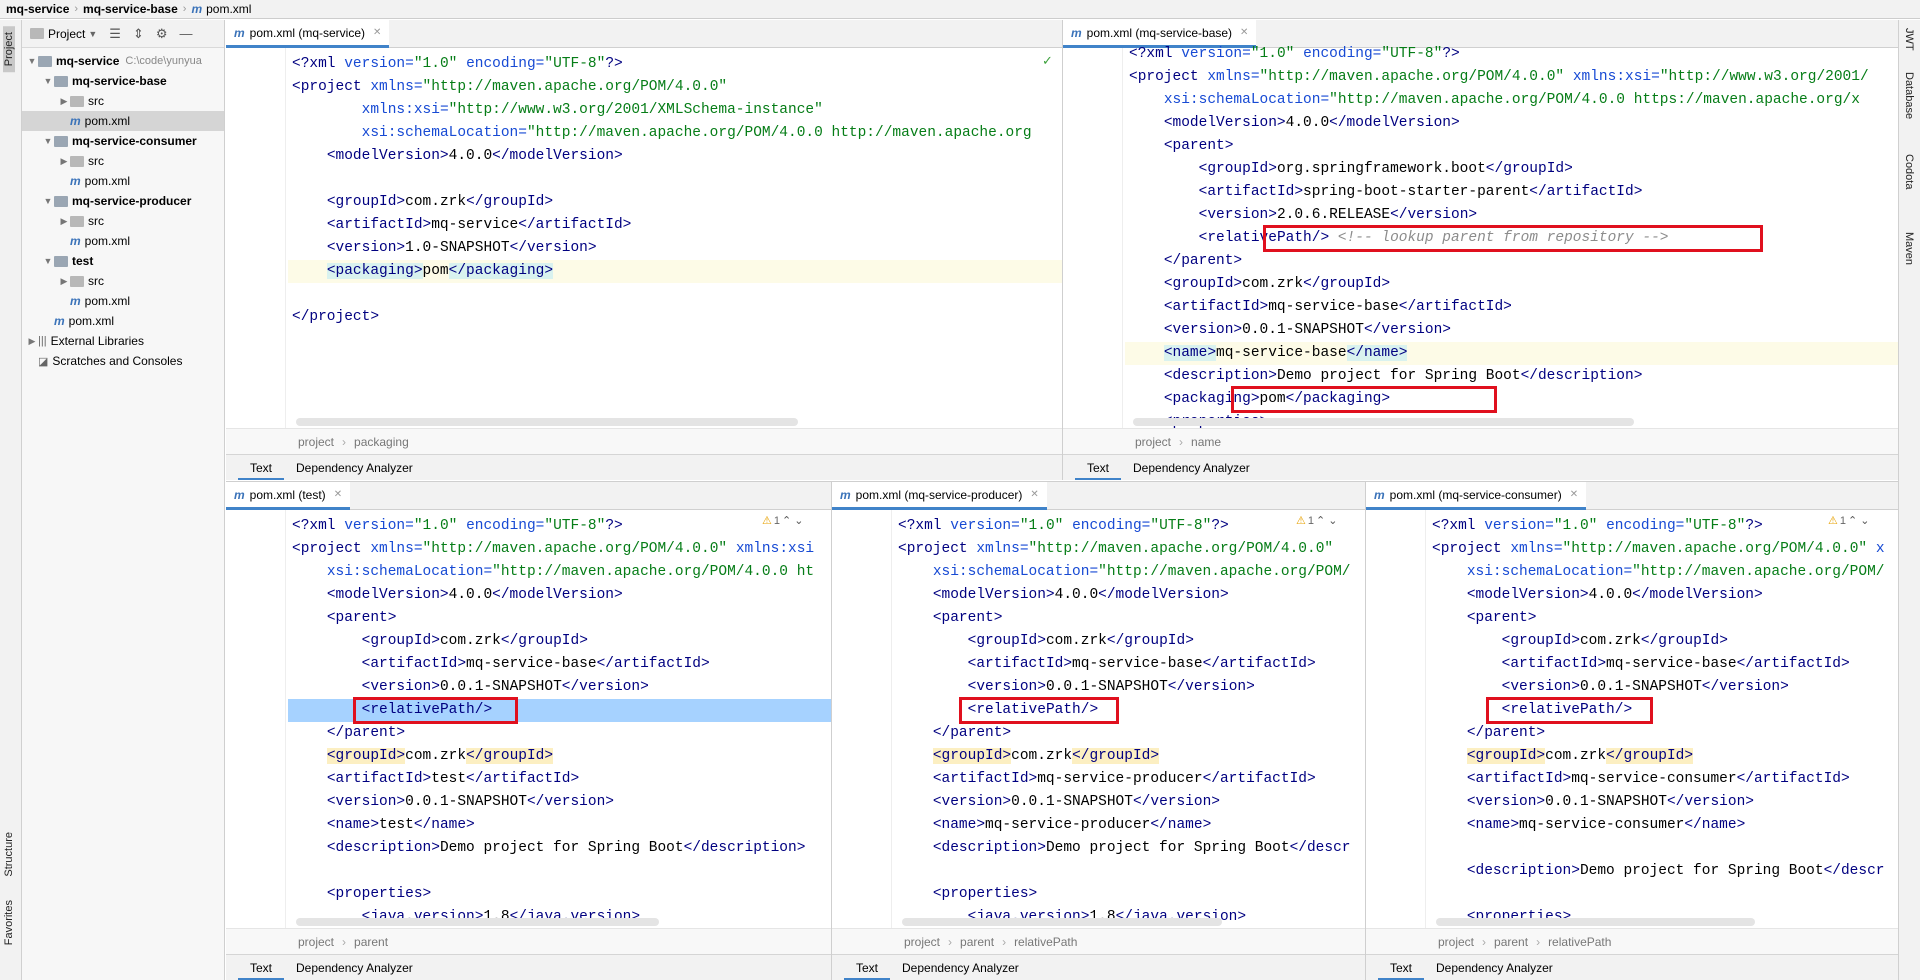  What do you see at coordinates (939, 496) in the screenshot?
I see `editor-tab: m pom.xml (mq-service-producer) ✕` at bounding box center [939, 496].